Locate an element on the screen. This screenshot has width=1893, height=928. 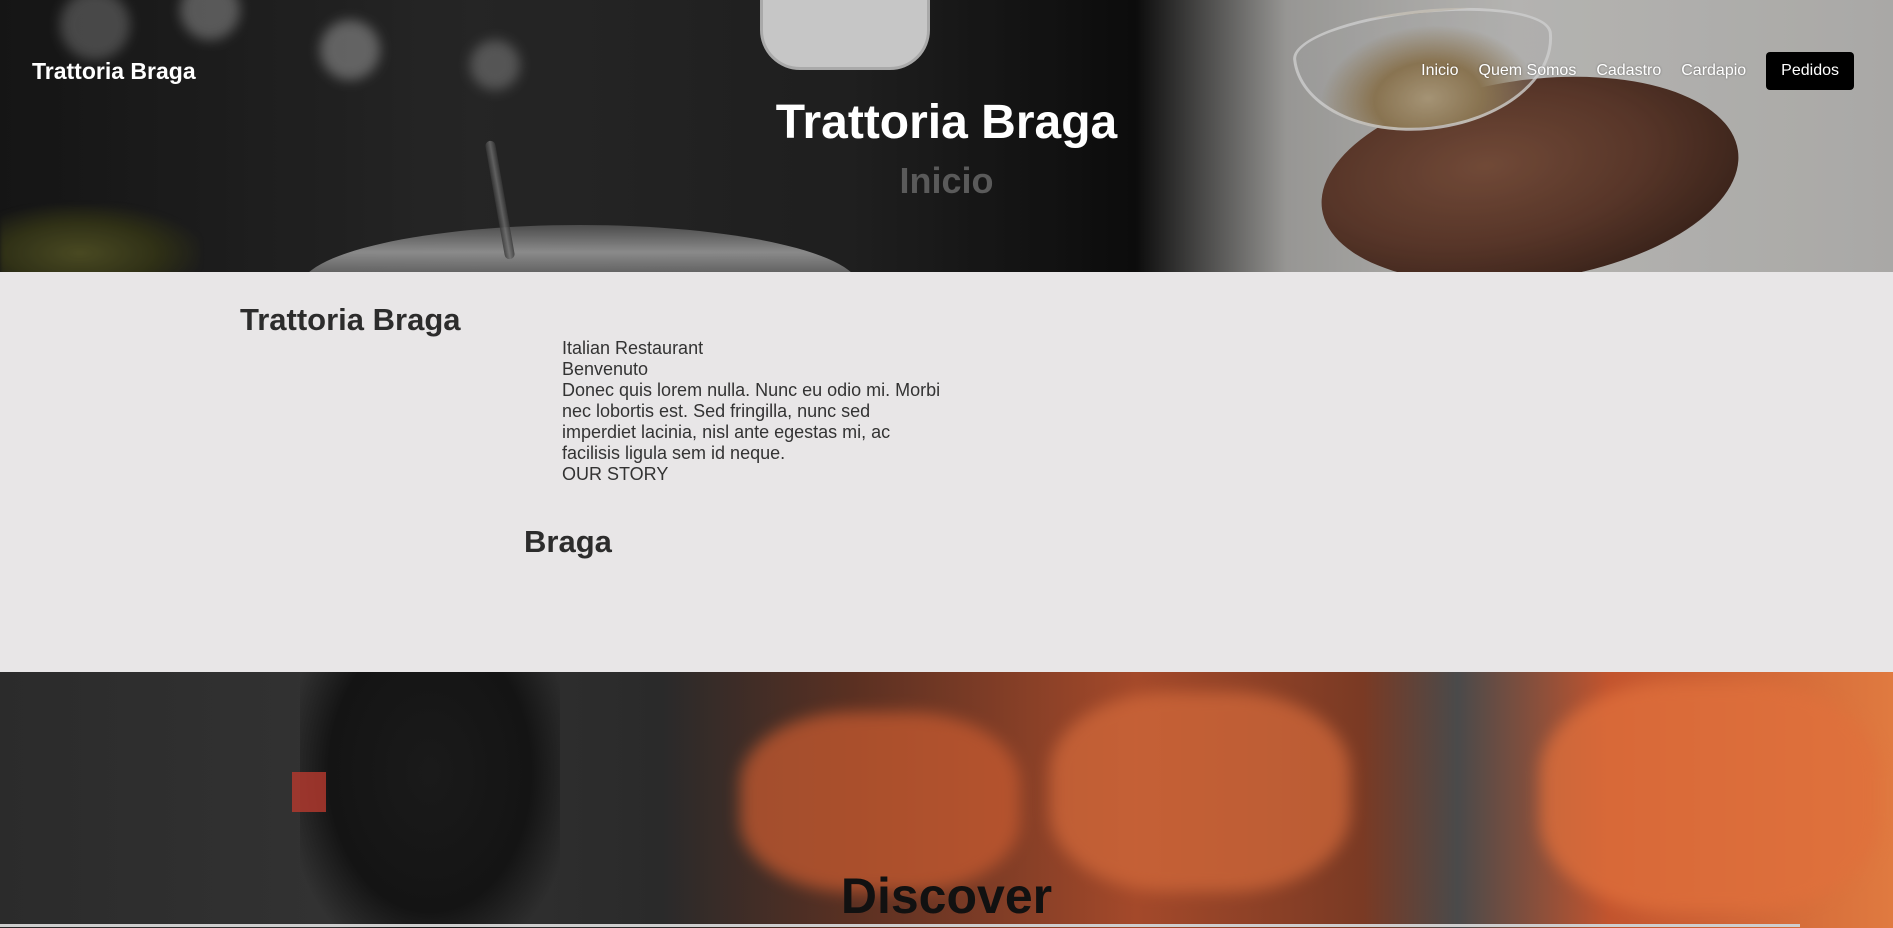
nav-quem-somos: Quem Somos is located at coordinates (1528, 71).